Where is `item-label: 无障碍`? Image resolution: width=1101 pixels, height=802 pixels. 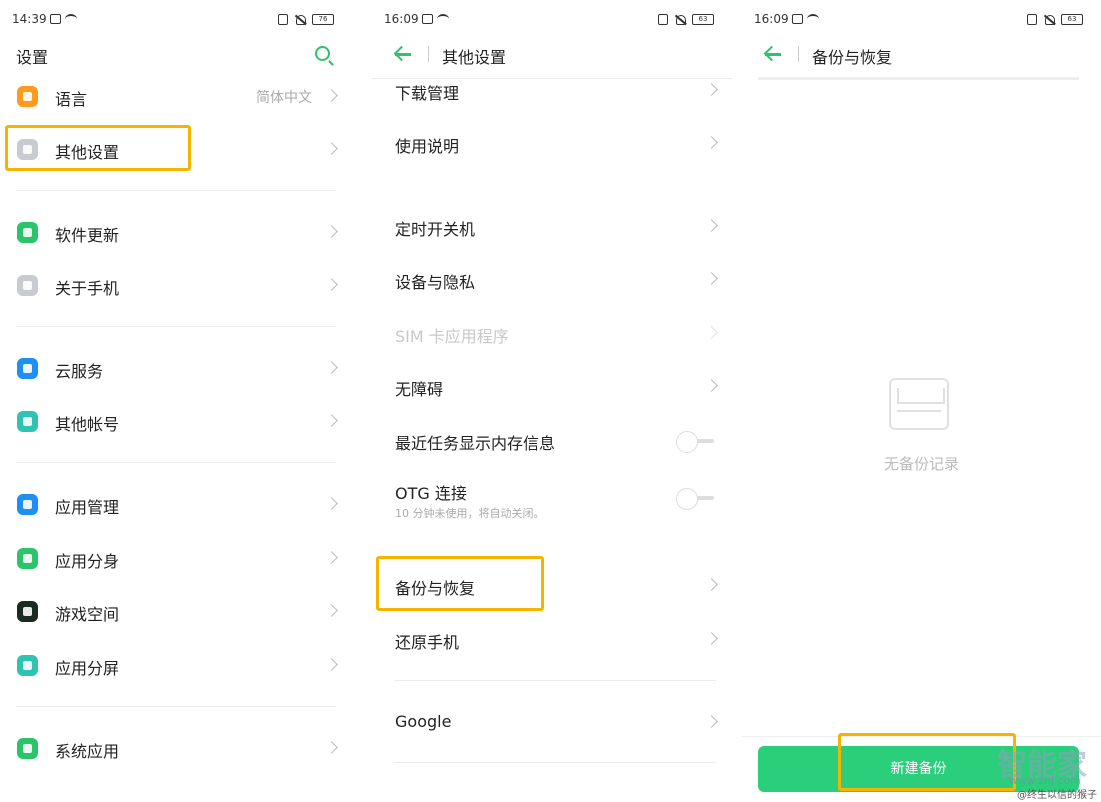 item-label: 无障碍 is located at coordinates (419, 389).